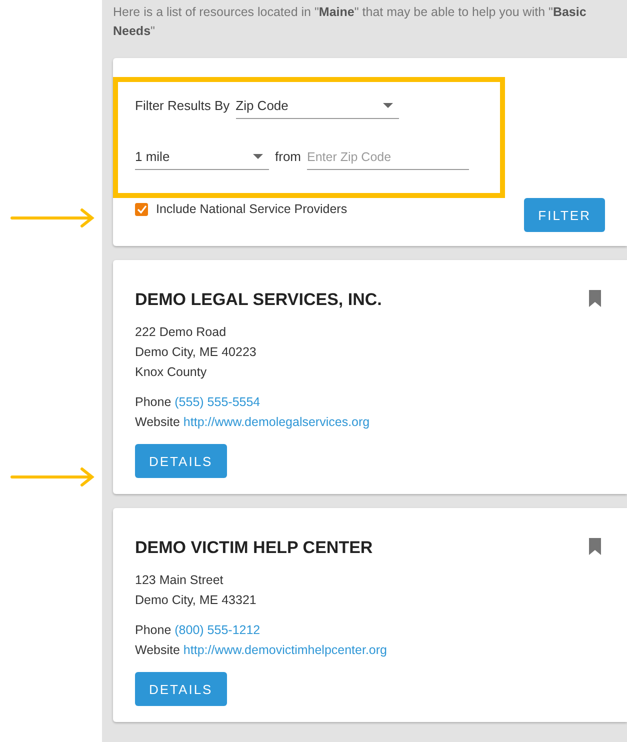 The height and width of the screenshot is (742, 627). I want to click on address-line: 222 Demo Road, so click(181, 332).